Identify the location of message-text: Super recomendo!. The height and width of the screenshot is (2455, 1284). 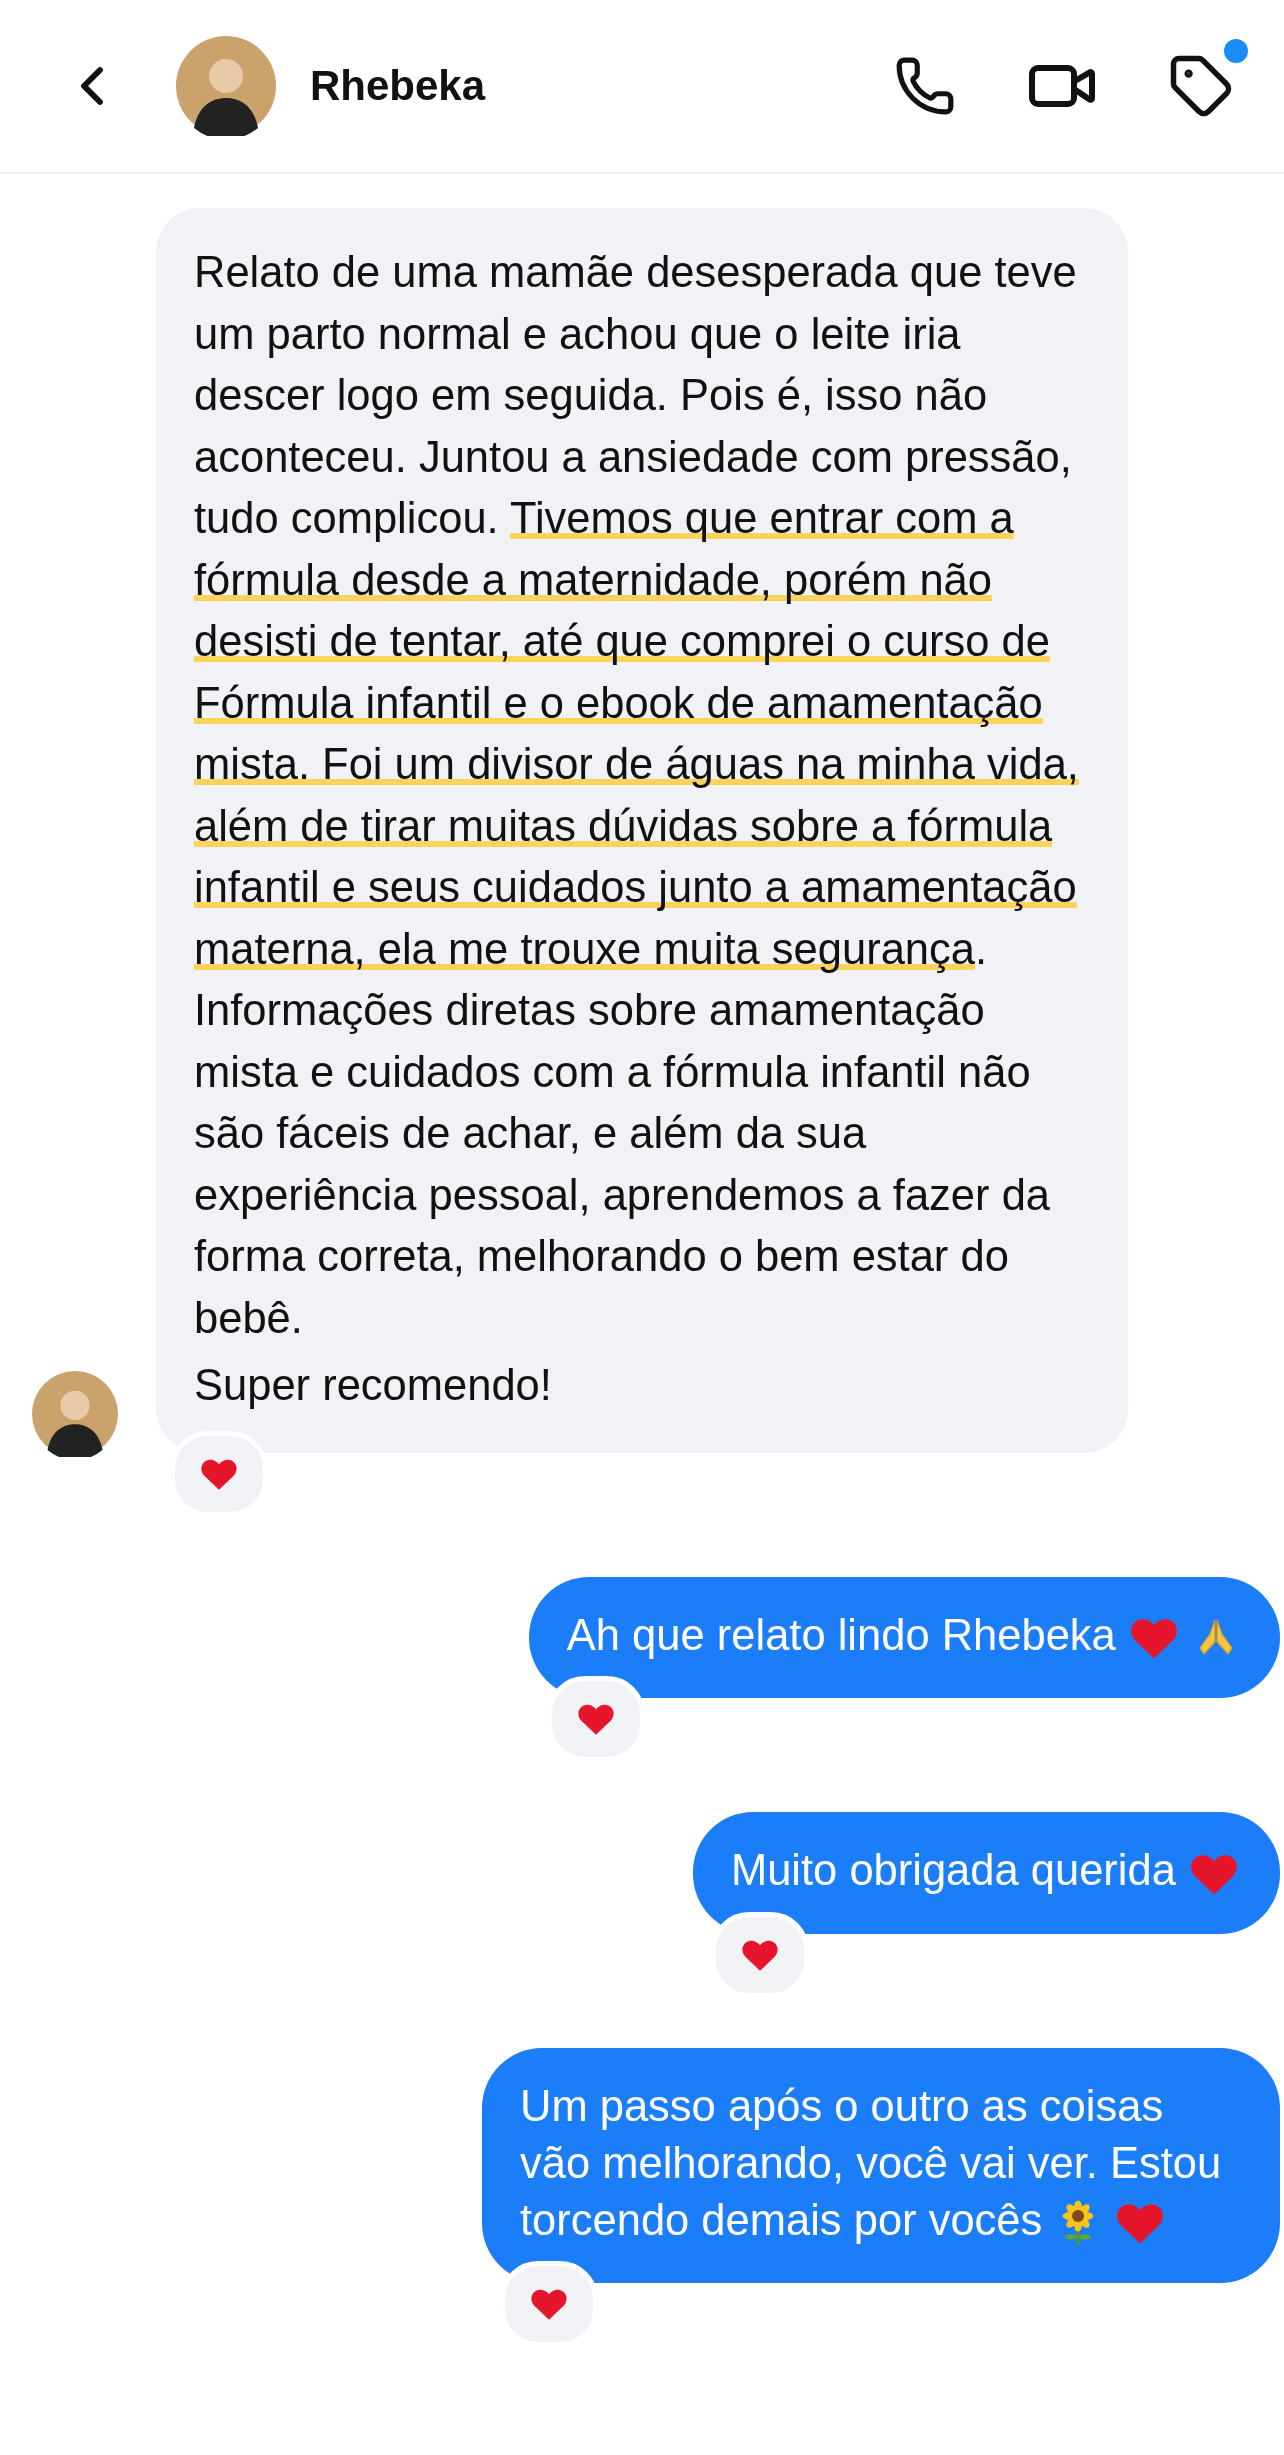
(373, 1385).